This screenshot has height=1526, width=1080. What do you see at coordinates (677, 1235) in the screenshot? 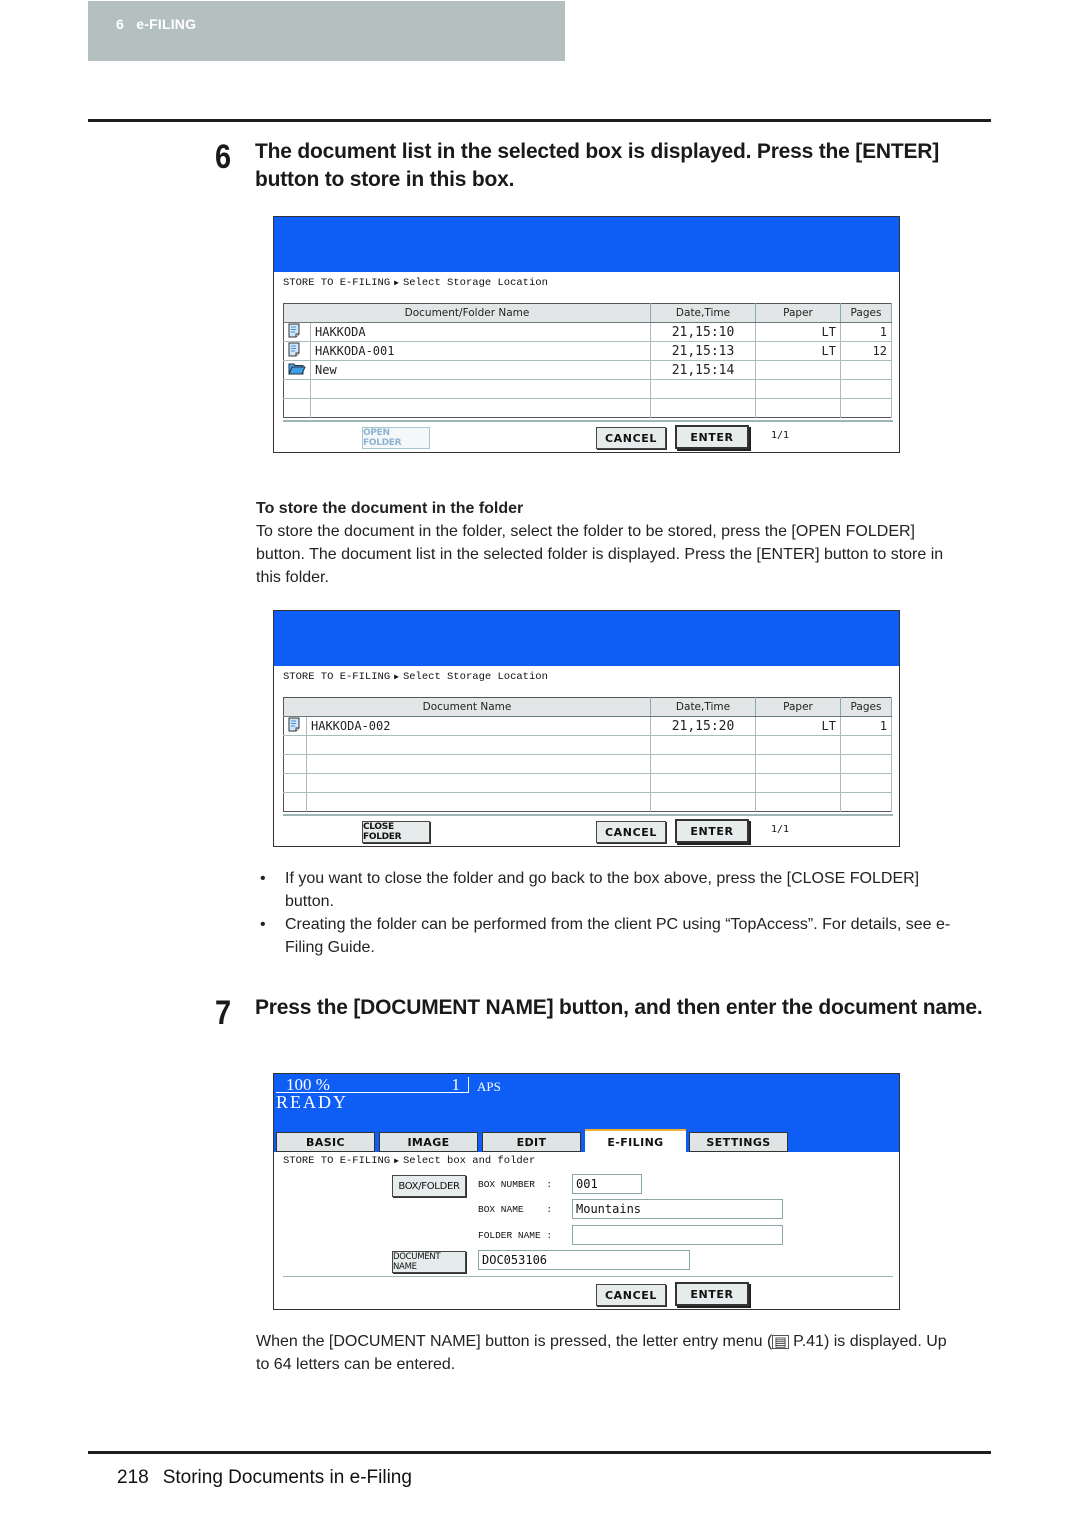
I see `folder-name-field` at bounding box center [677, 1235].